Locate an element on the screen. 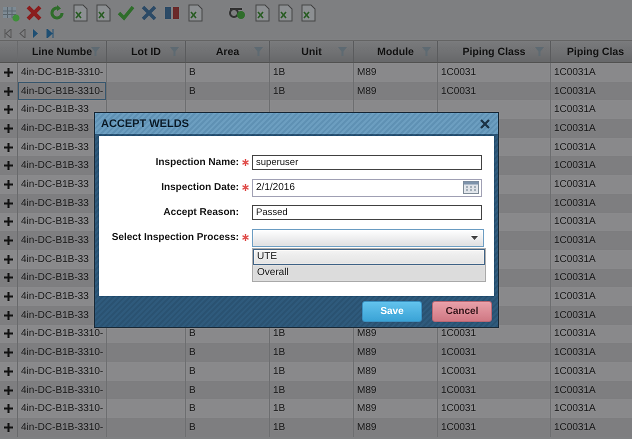  input-field: Passed is located at coordinates (367, 212).